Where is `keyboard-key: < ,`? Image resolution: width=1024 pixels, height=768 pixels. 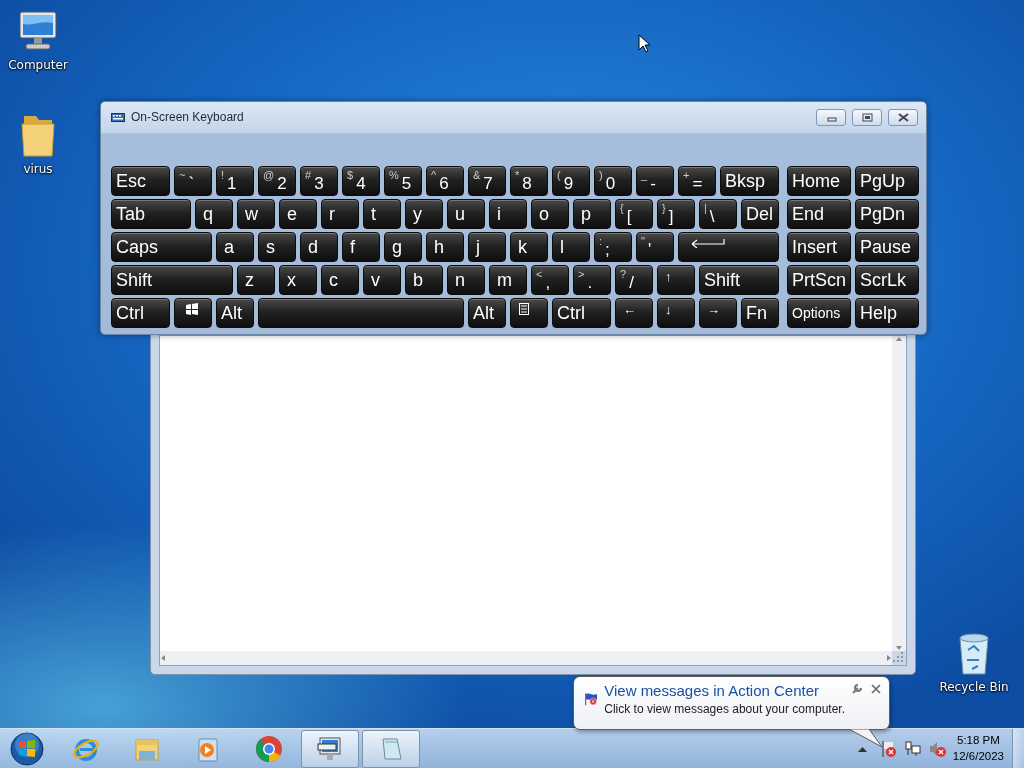 keyboard-key: < , is located at coordinates (550, 280).